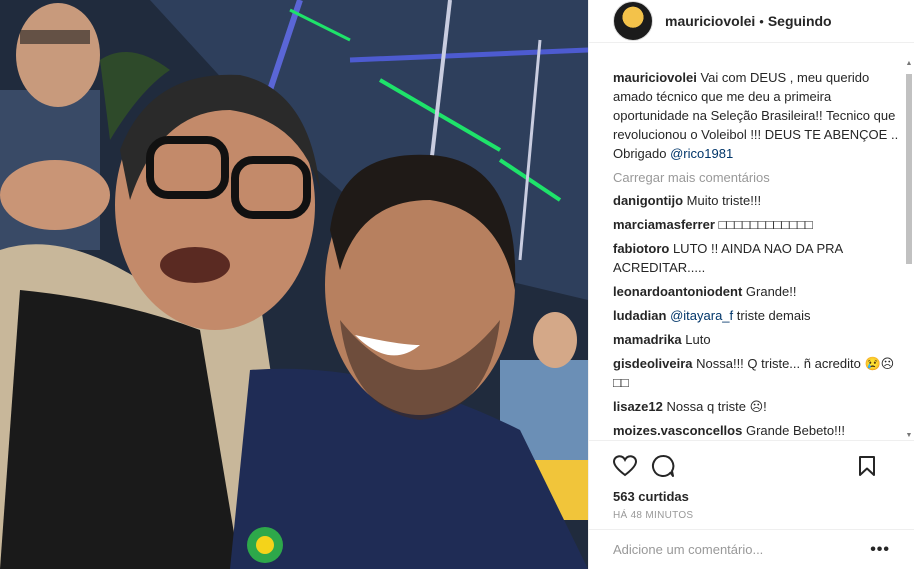  Describe the element at coordinates (663, 466) in the screenshot. I see `comment-bubble-icon` at that location.